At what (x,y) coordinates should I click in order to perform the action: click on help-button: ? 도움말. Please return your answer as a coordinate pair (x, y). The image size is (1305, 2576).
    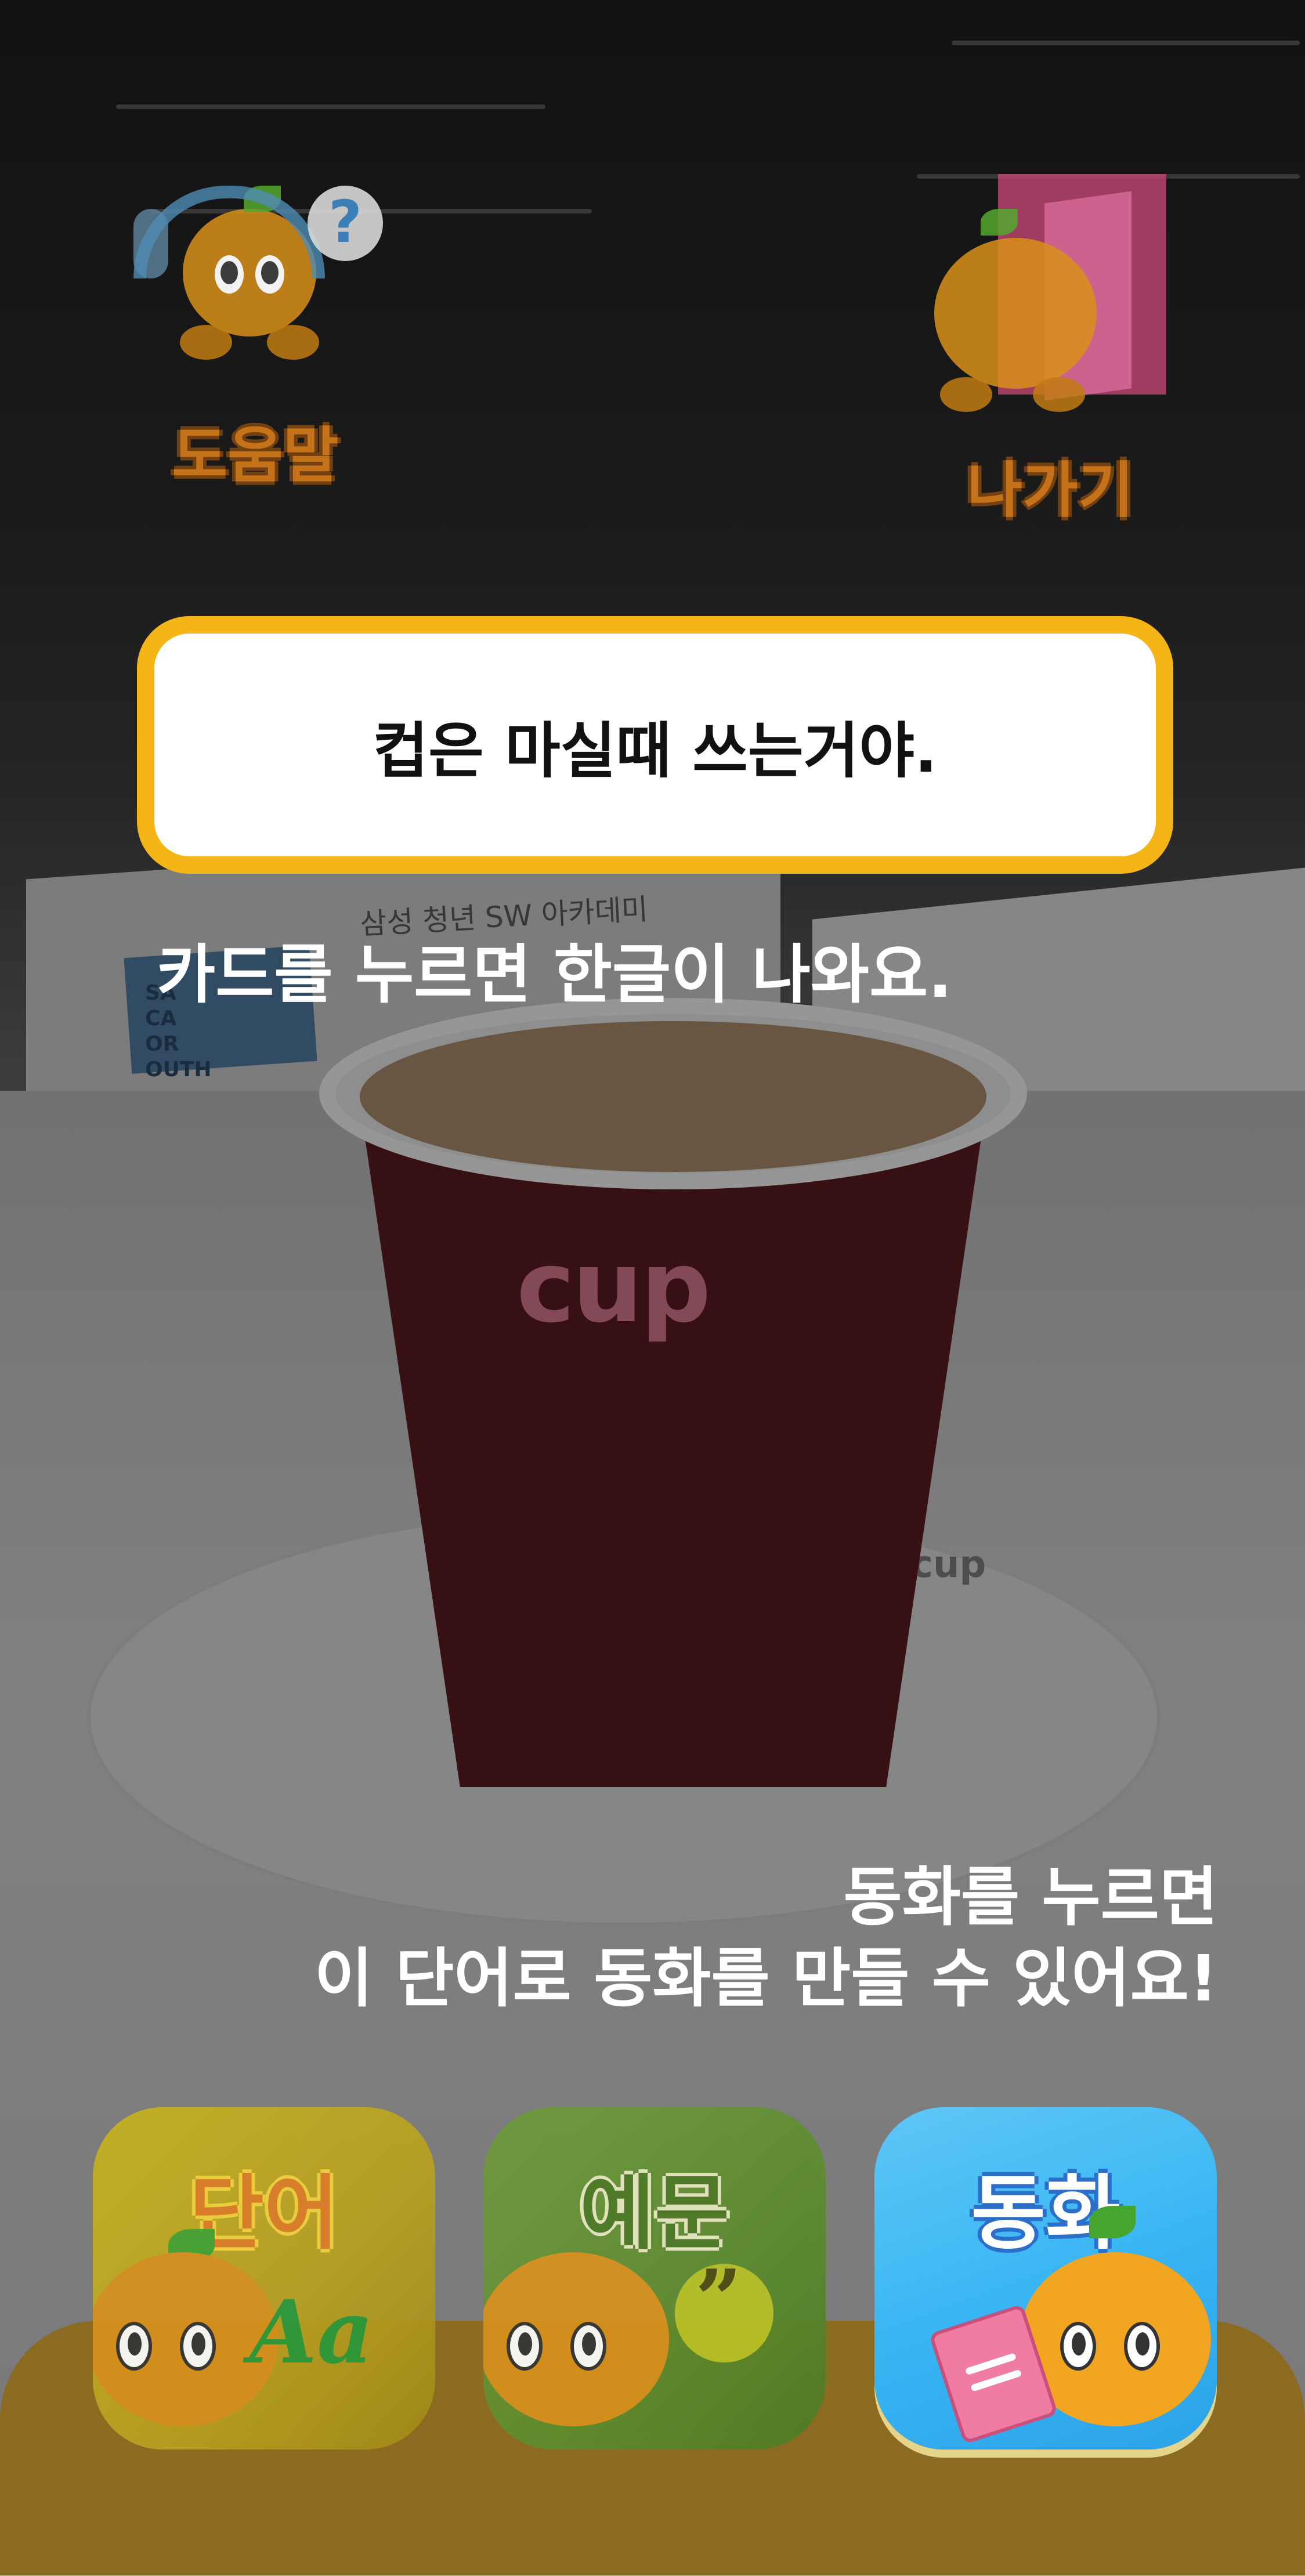
    Looking at the image, I should click on (258, 336).